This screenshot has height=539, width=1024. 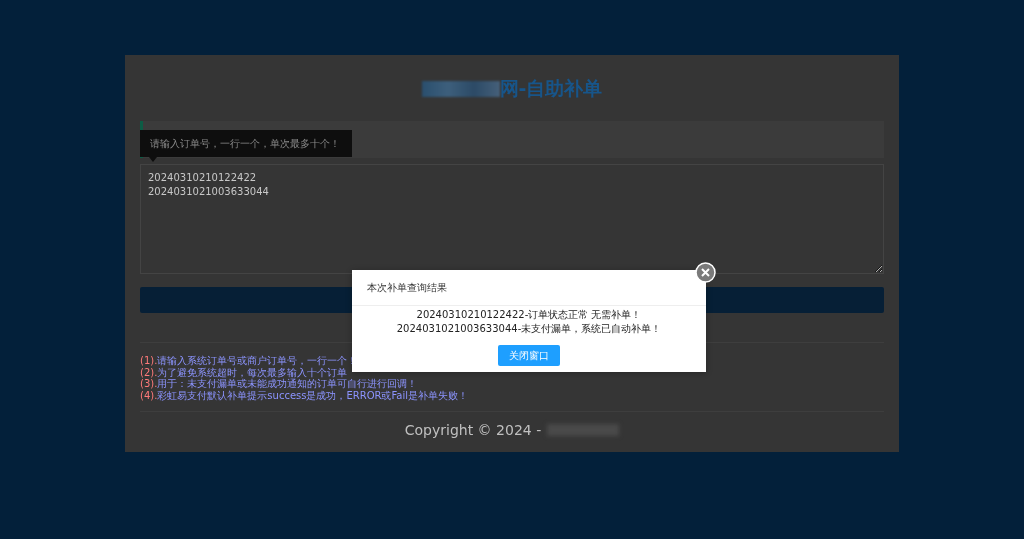 I want to click on page-title: 网-自助补单, so click(x=551, y=88).